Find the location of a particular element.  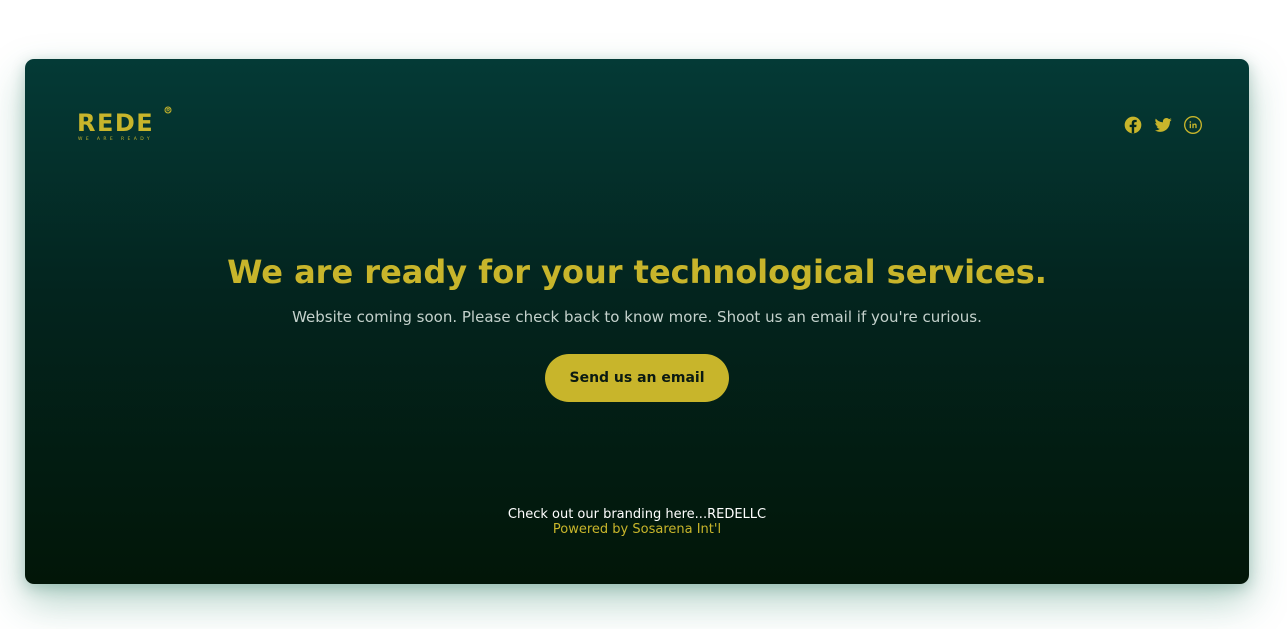

facebook-icon is located at coordinates (1133, 125).